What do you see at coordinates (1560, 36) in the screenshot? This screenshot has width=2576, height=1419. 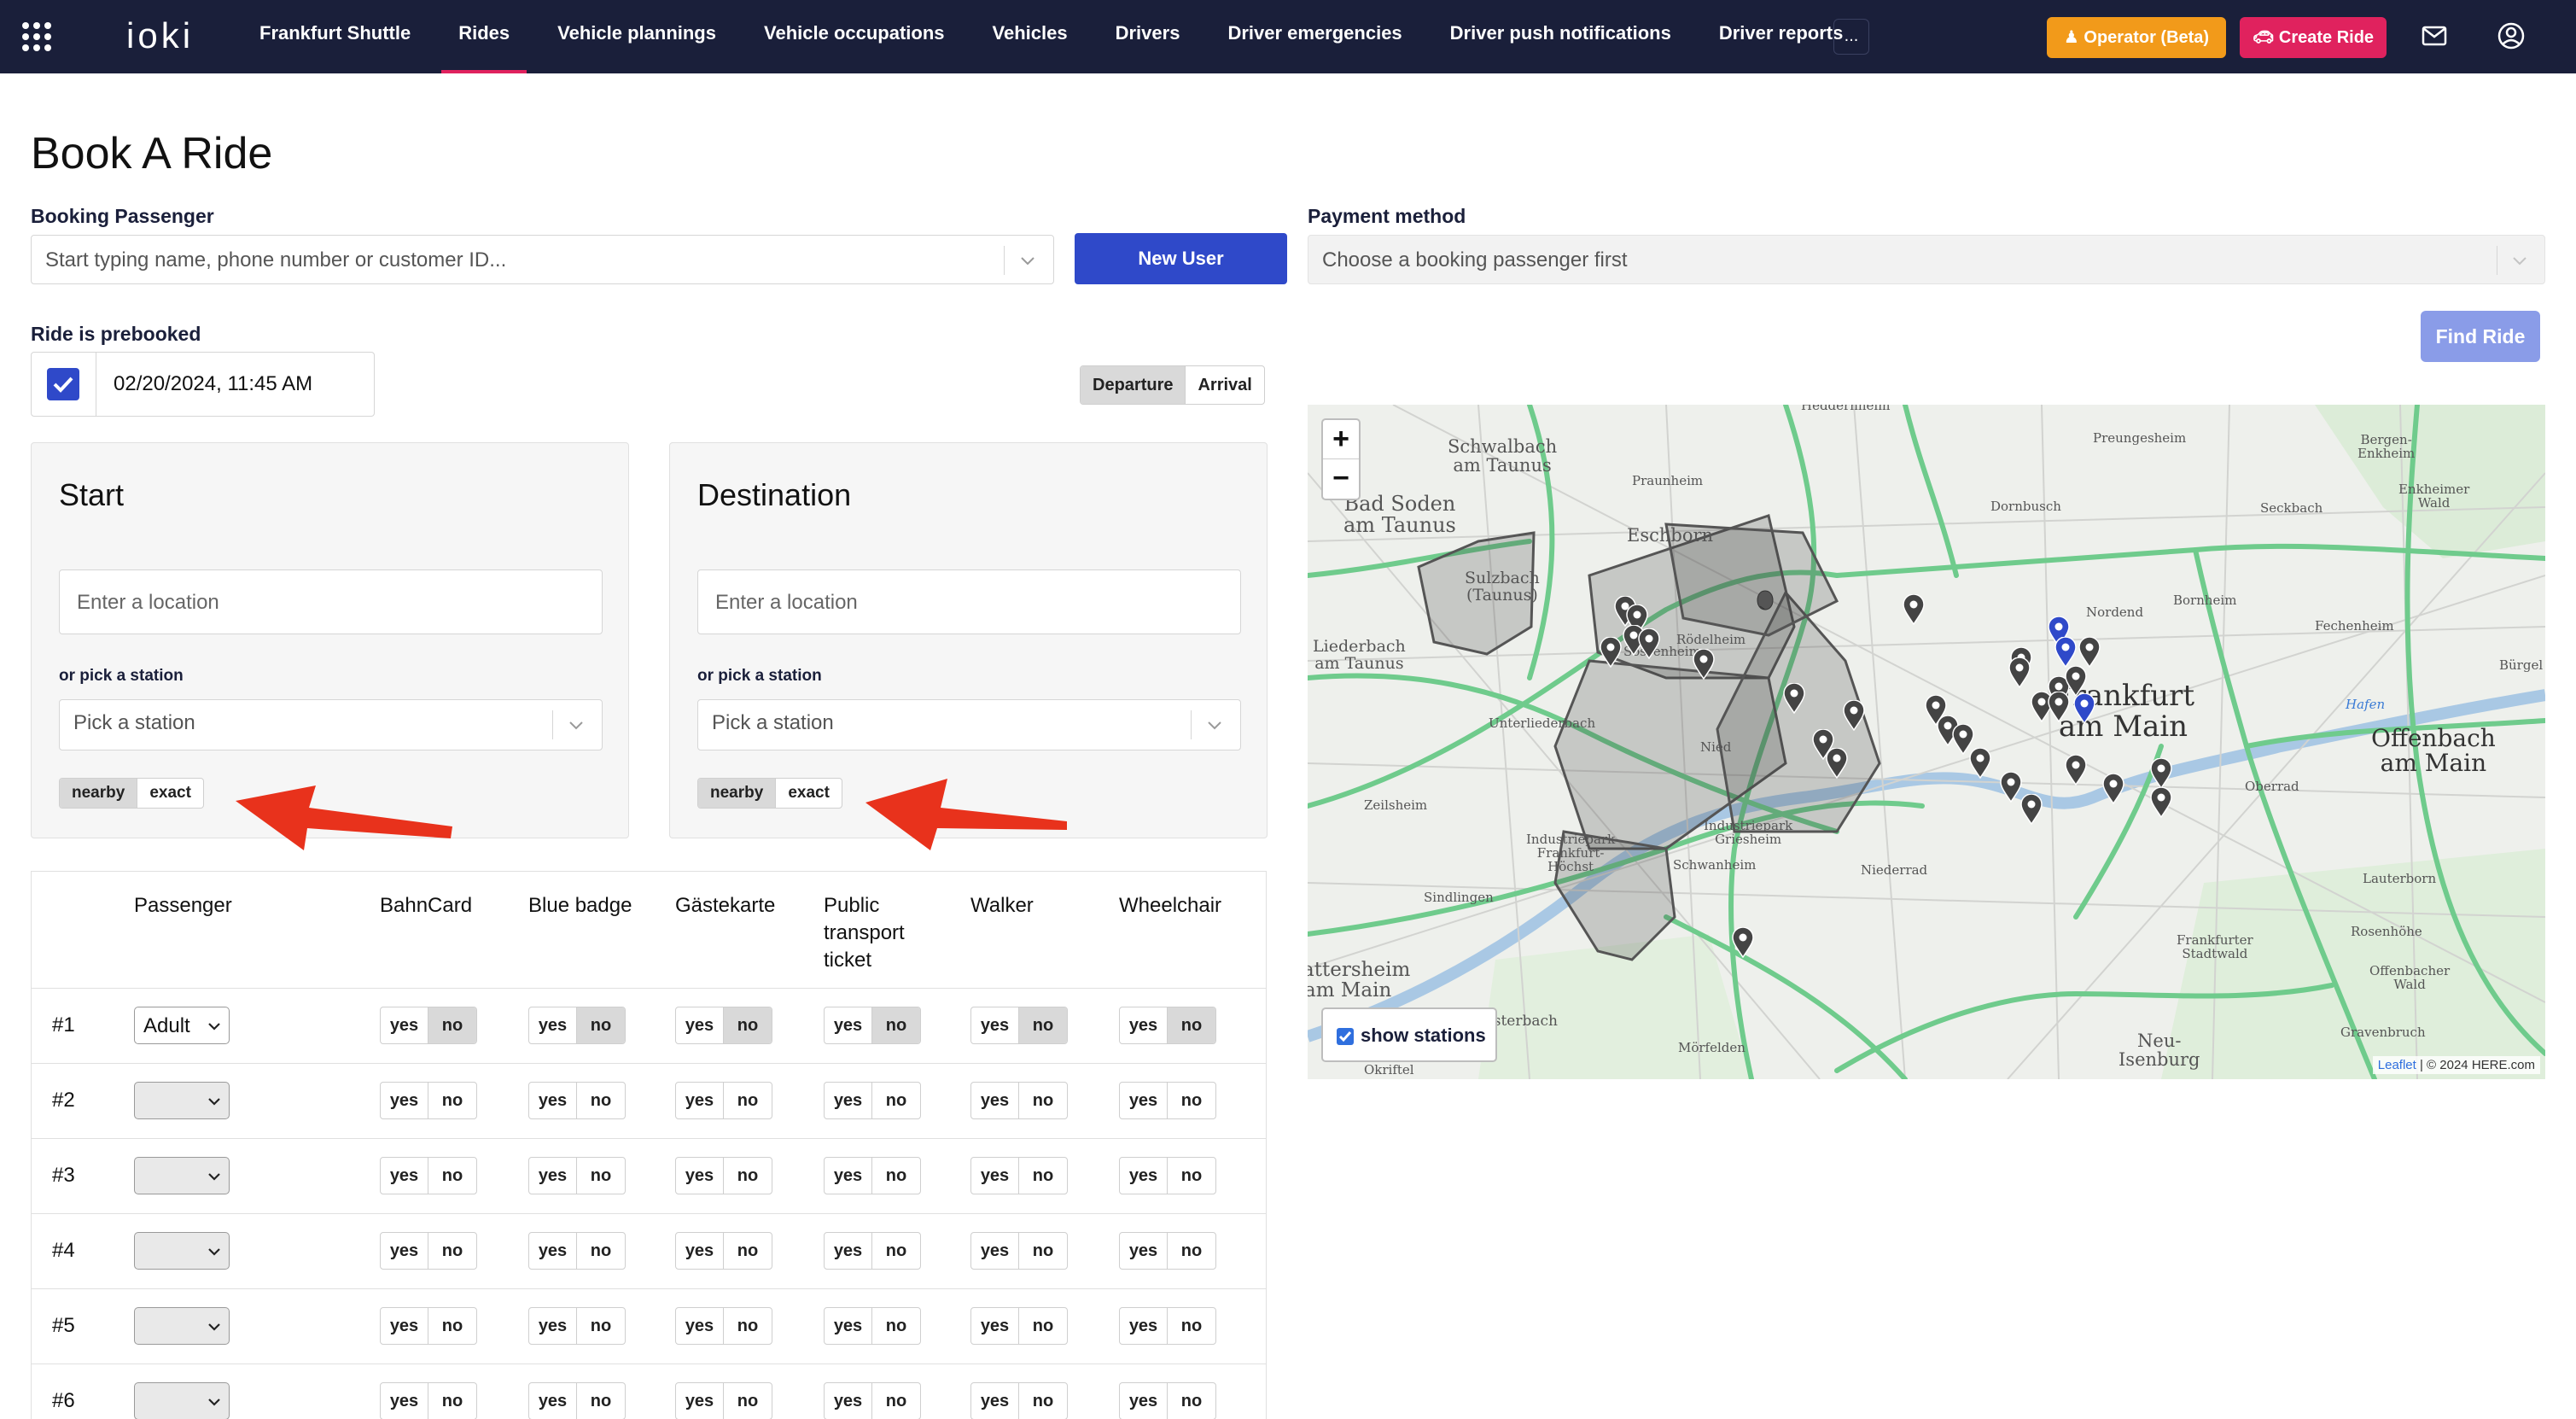 I see `nav-item-driver-push-notifications: Driver push notifications` at bounding box center [1560, 36].